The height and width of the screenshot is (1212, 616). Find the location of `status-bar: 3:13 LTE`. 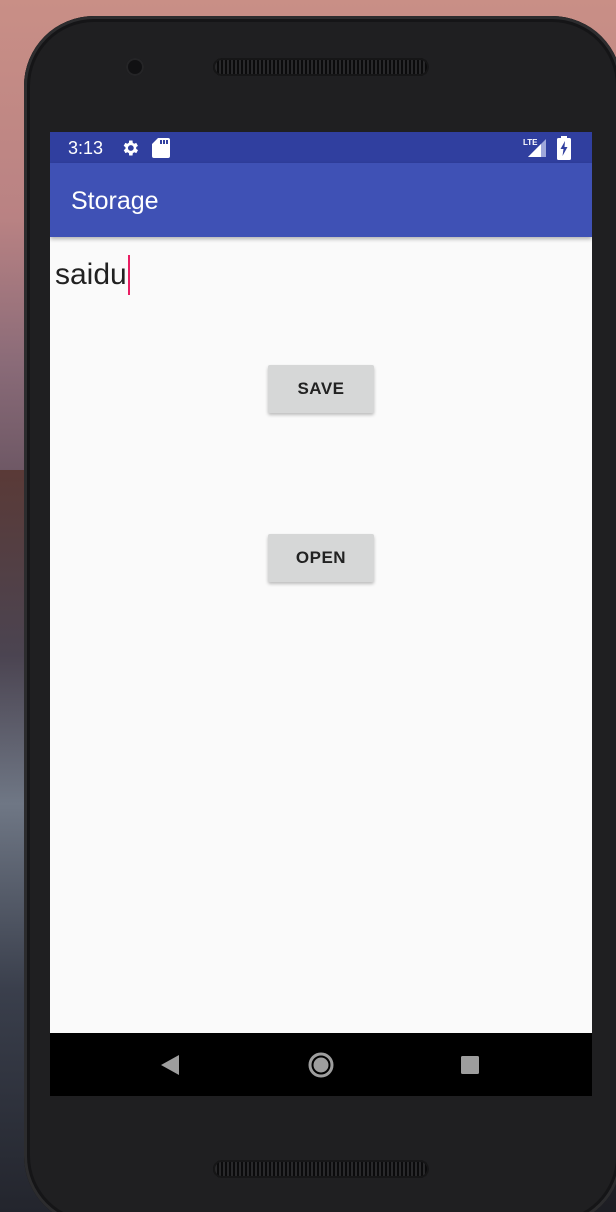

status-bar: 3:13 LTE is located at coordinates (321, 147).